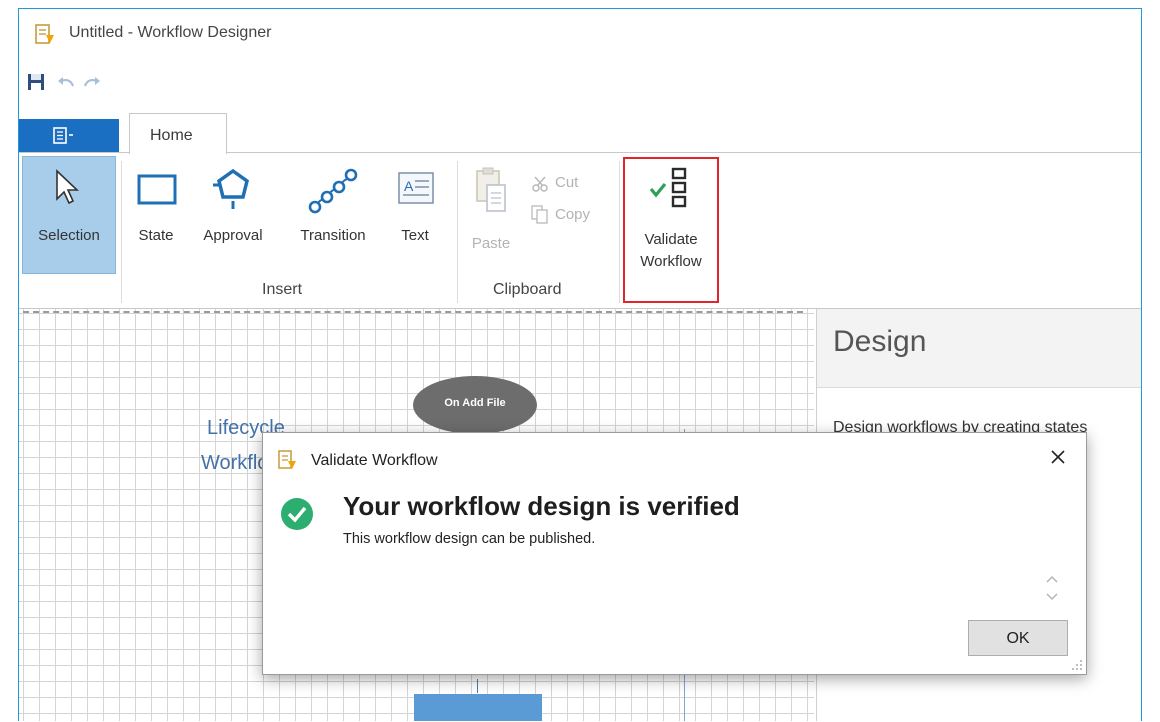 Image resolution: width=1160 pixels, height=722 pixels. What do you see at coordinates (415, 235) in the screenshot?
I see `text-label: Text` at bounding box center [415, 235].